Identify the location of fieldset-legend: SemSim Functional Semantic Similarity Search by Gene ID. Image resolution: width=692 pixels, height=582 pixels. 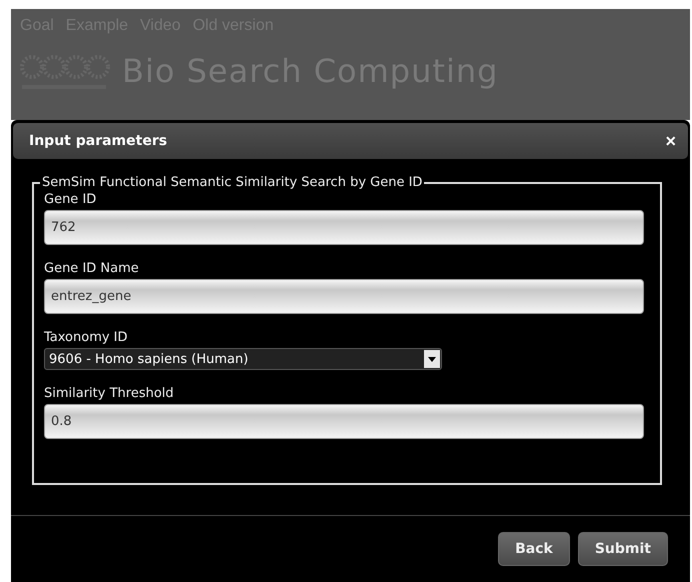
(232, 182).